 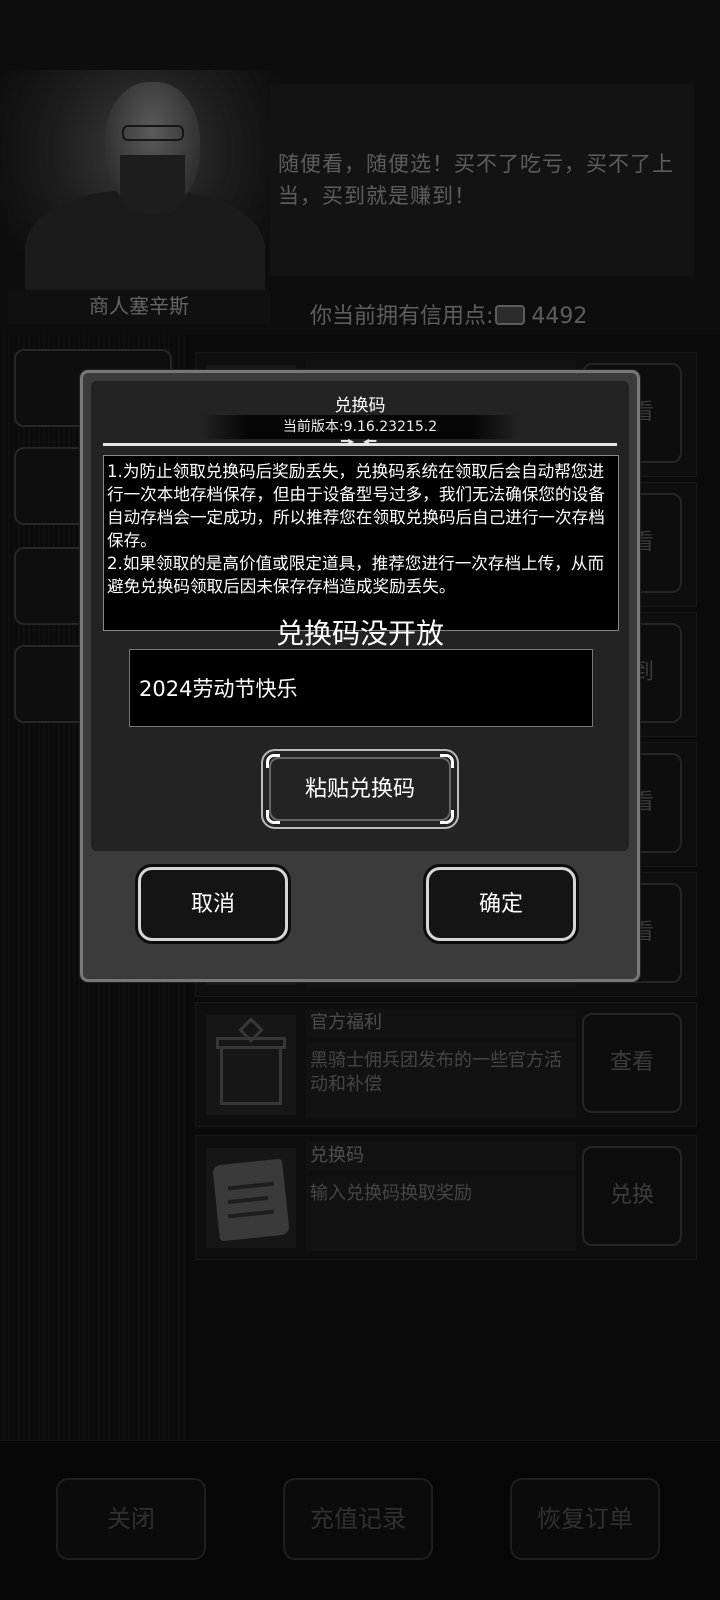 I want to click on arrow-right-icon: ━▸, so click(x=348, y=441).